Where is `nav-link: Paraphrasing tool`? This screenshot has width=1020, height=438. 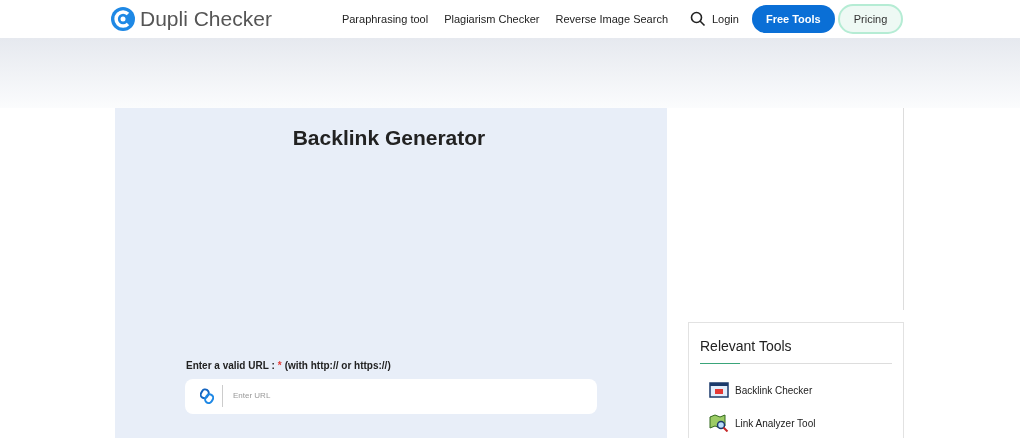 nav-link: Paraphrasing tool is located at coordinates (385, 19).